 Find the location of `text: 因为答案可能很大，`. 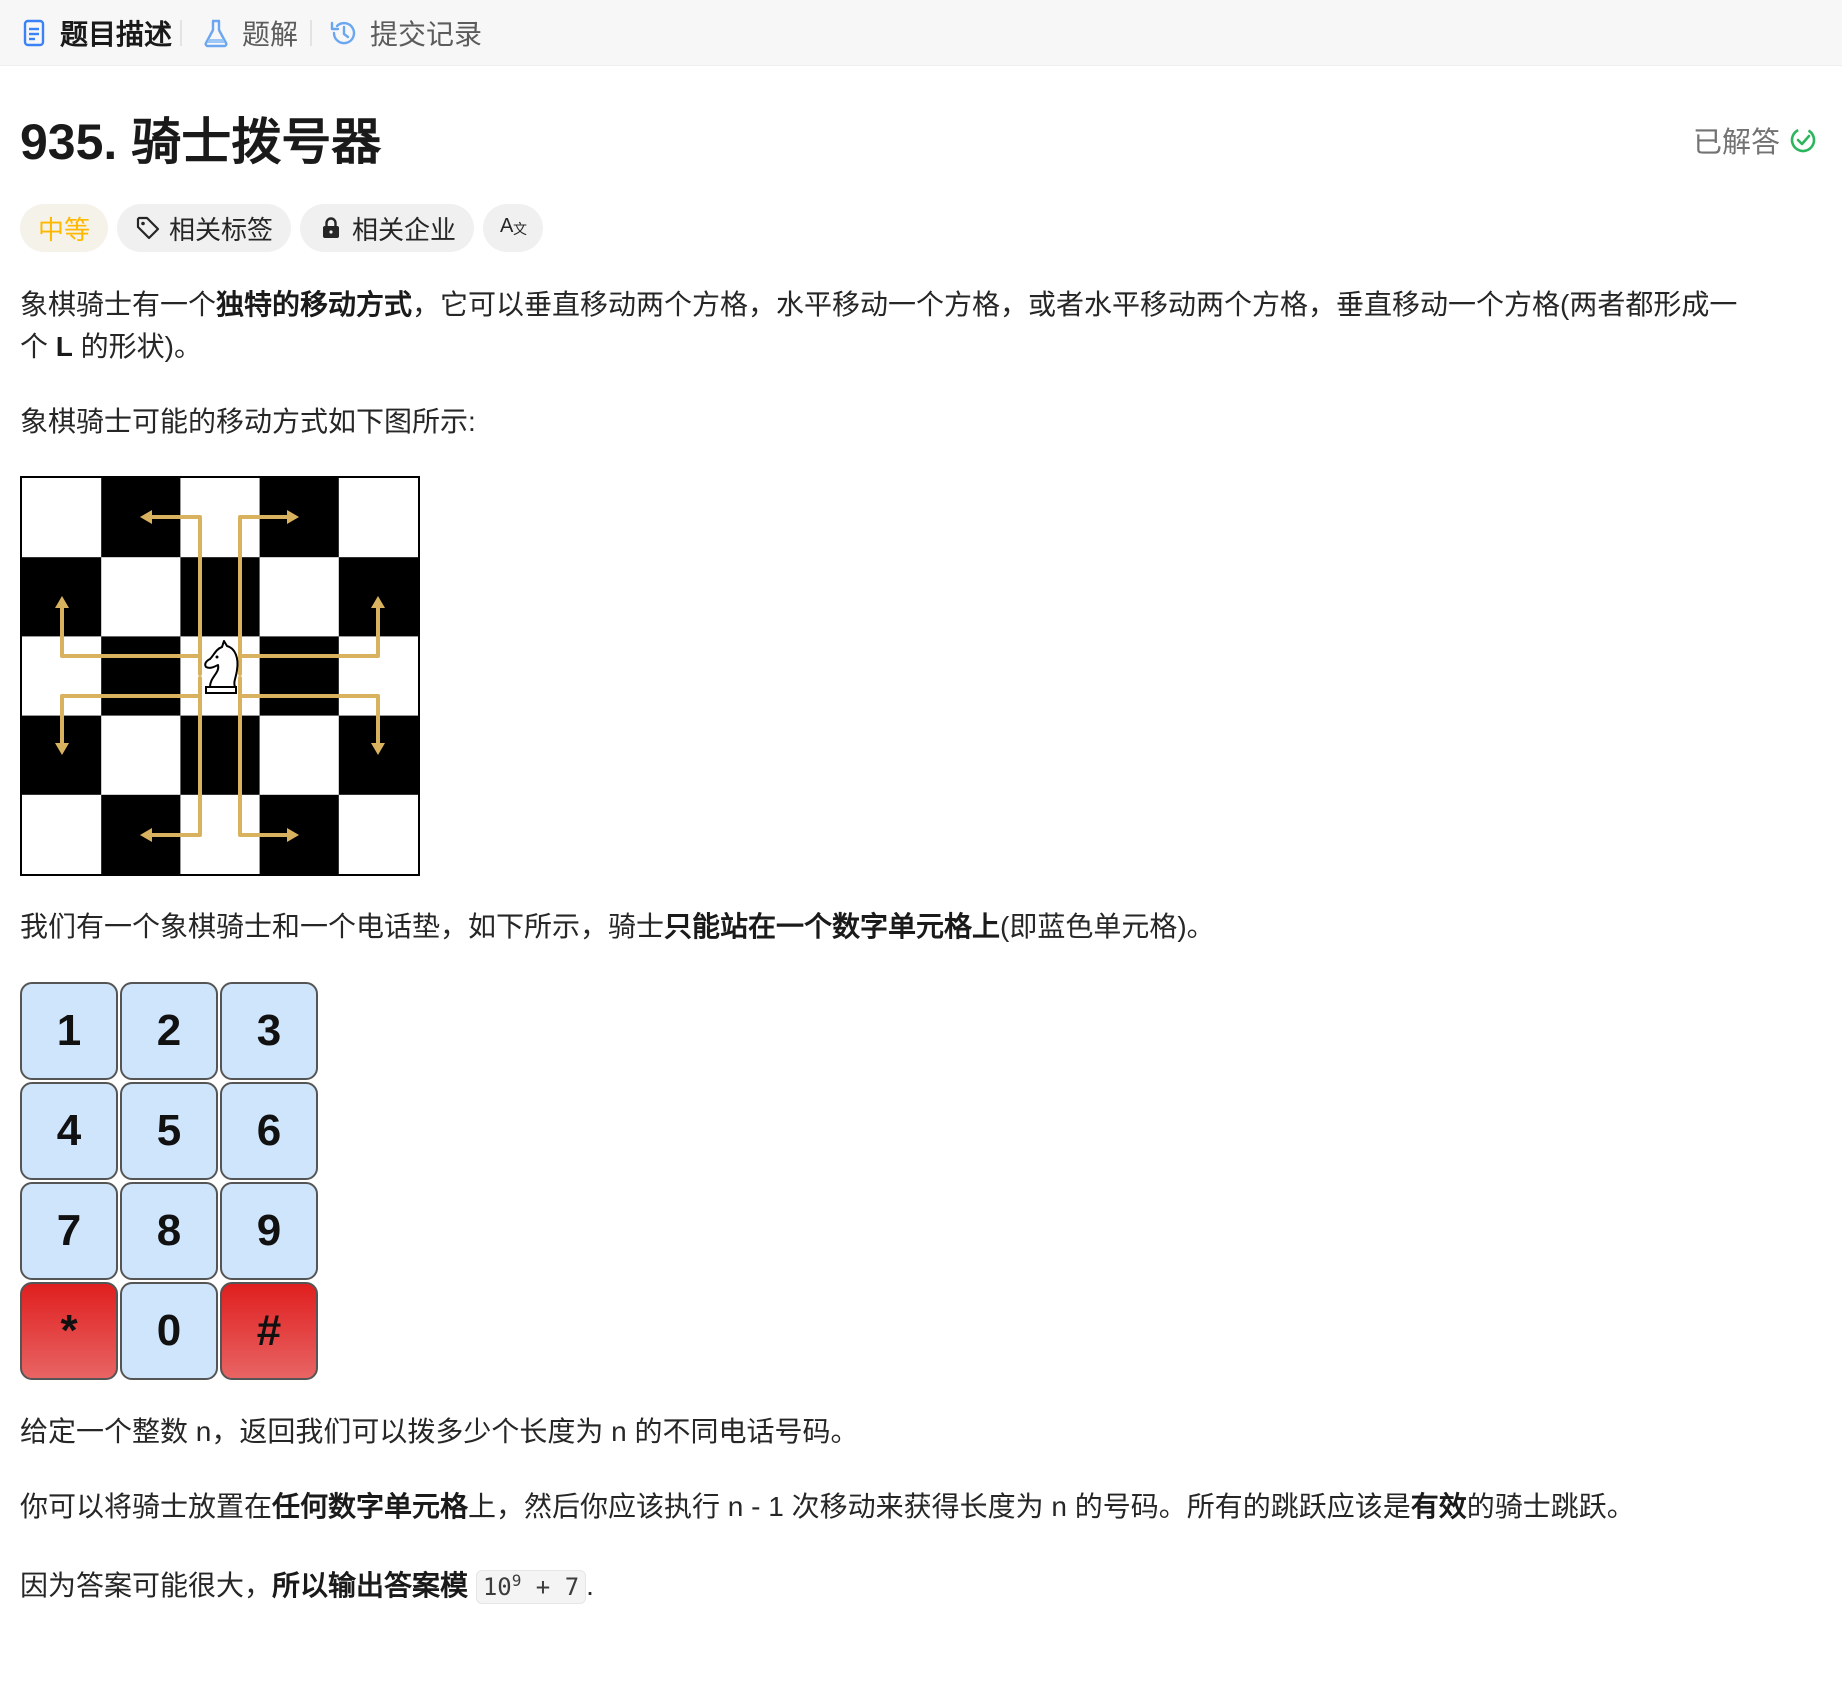

text: 因为答案可能很大， is located at coordinates (146, 1585).